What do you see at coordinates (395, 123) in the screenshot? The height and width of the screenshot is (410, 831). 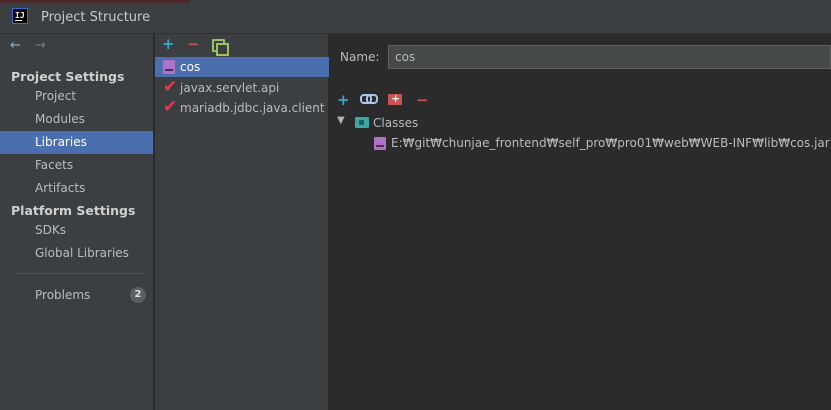 I see `classes-node: Classes` at bounding box center [395, 123].